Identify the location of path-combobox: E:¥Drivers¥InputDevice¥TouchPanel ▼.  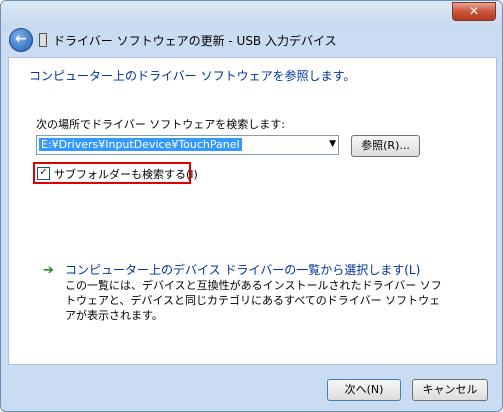
(187, 145).